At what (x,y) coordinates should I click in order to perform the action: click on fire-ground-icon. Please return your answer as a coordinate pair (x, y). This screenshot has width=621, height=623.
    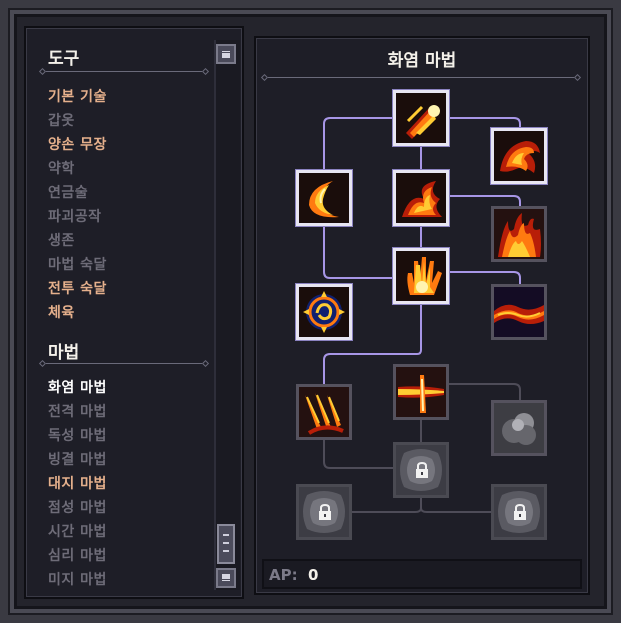
    Looking at the image, I should click on (519, 312).